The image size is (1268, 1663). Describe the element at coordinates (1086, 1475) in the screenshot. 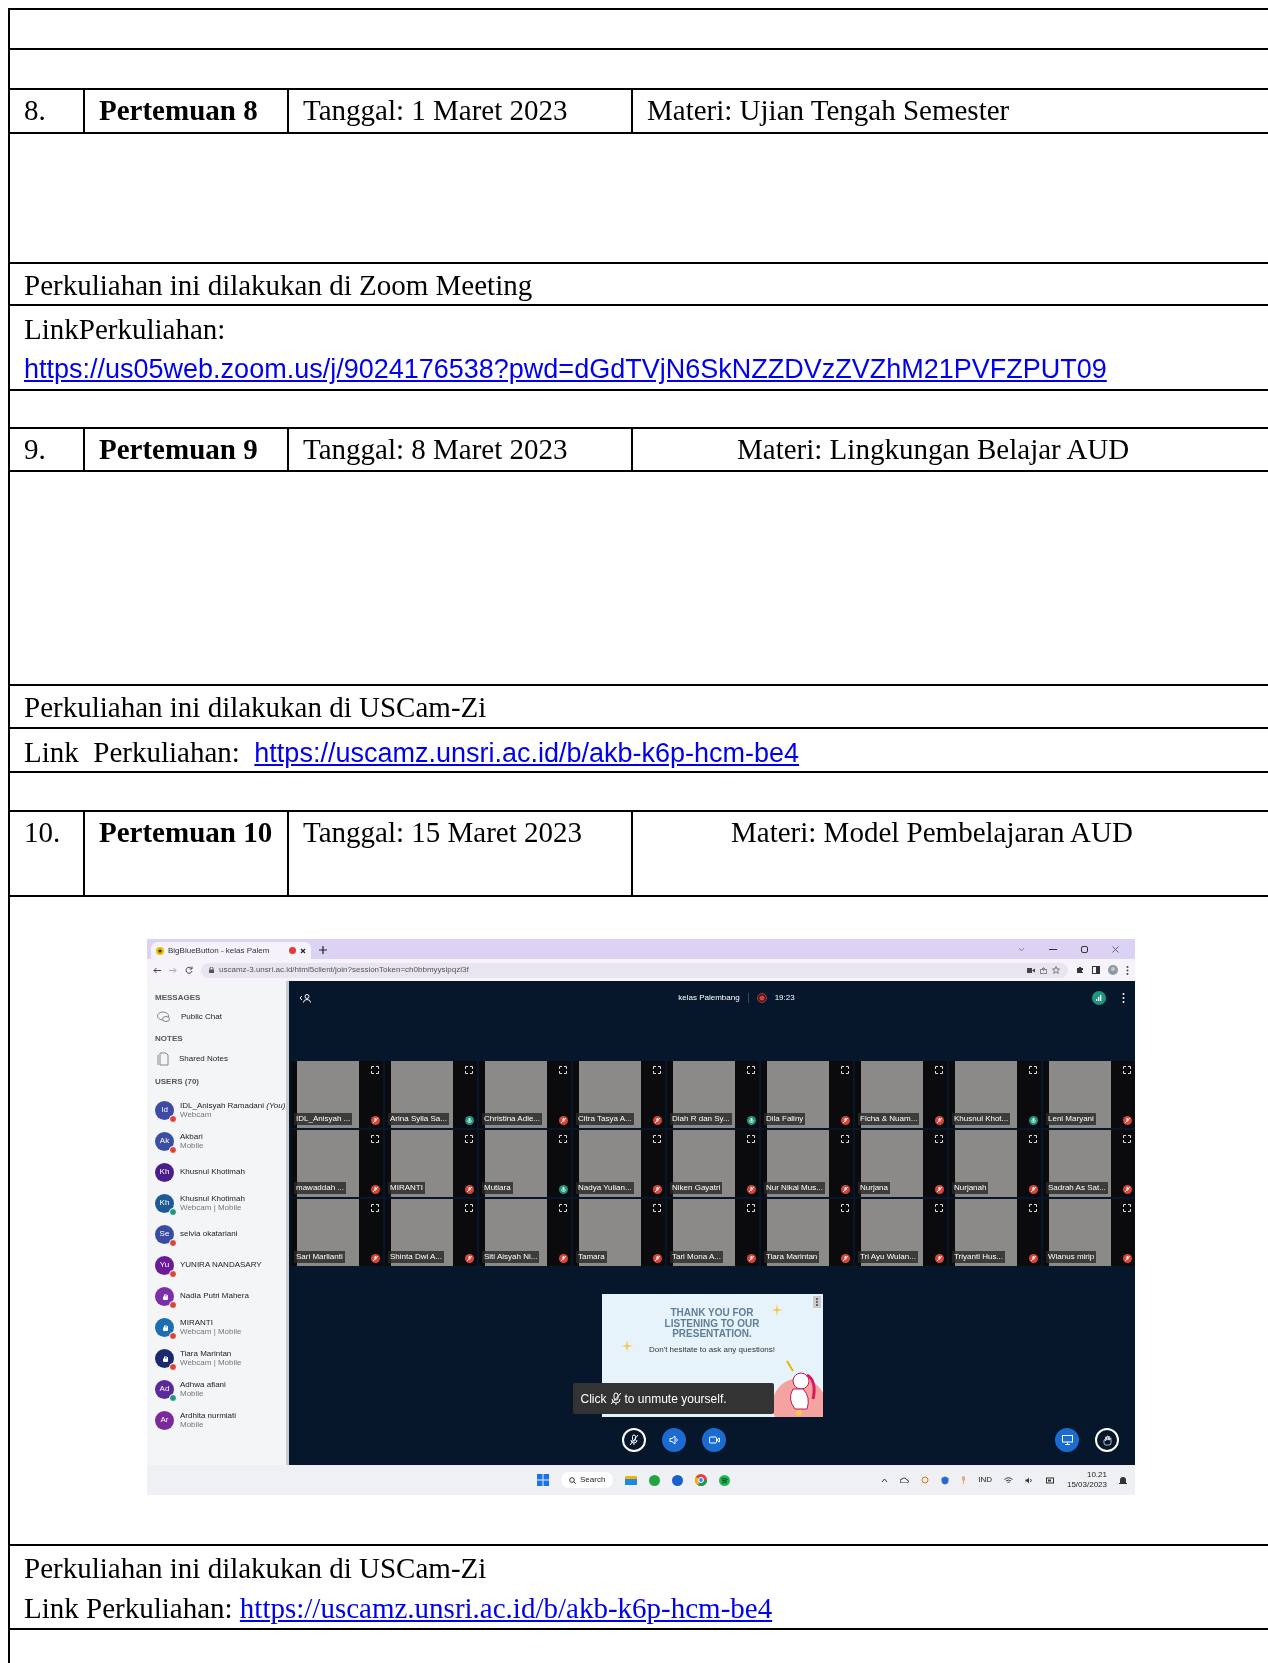

I see `clock-time: 10.21` at that location.